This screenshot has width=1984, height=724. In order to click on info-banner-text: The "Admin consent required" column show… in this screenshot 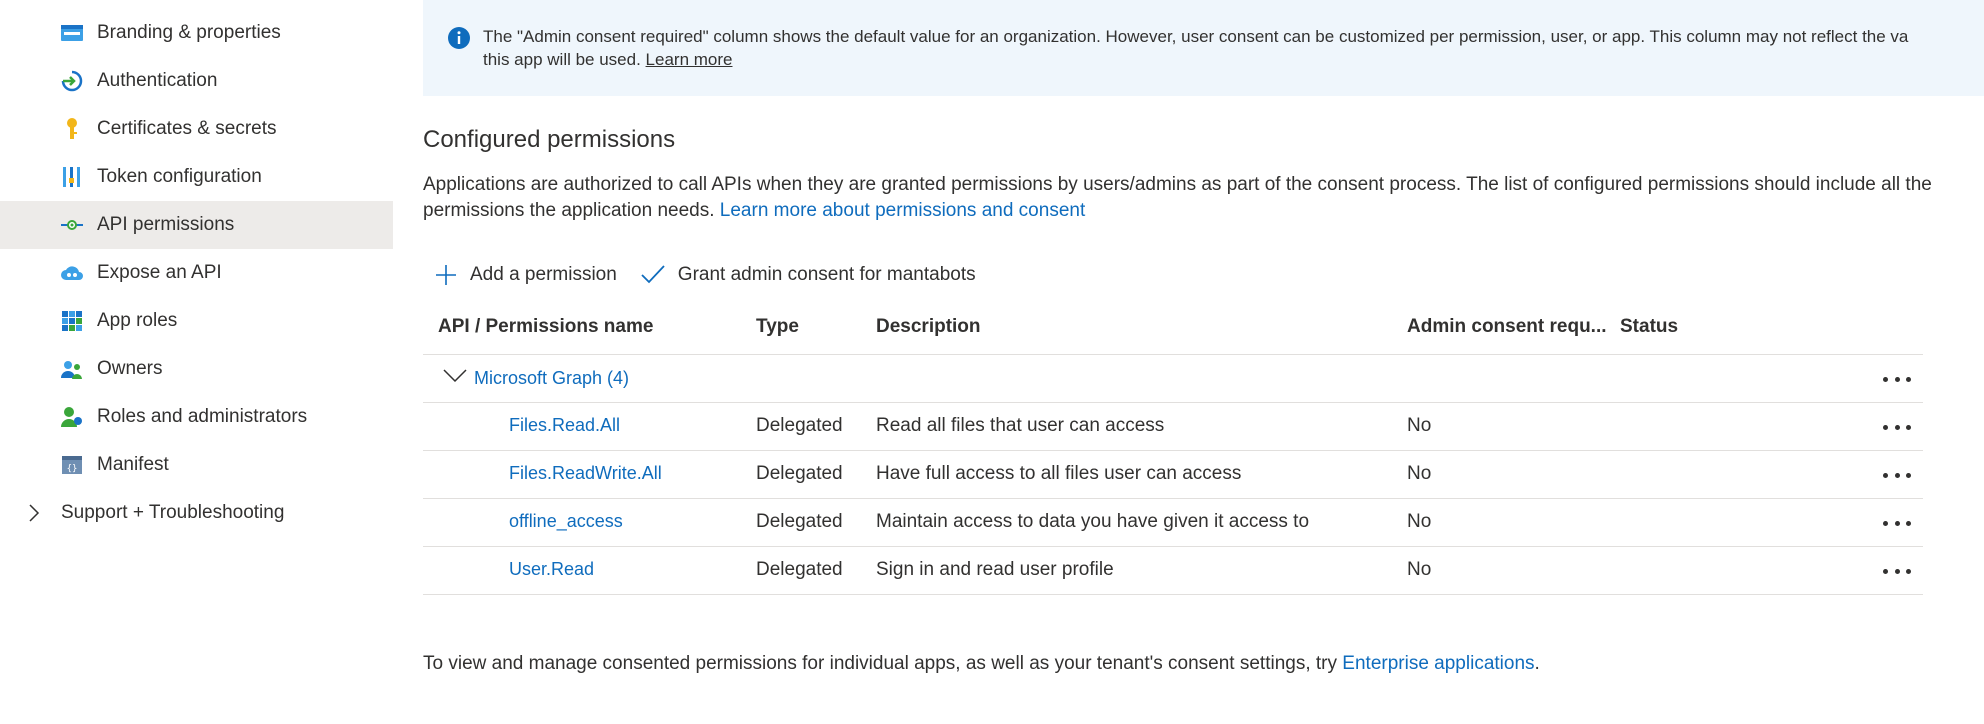, I will do `click(1196, 36)`.